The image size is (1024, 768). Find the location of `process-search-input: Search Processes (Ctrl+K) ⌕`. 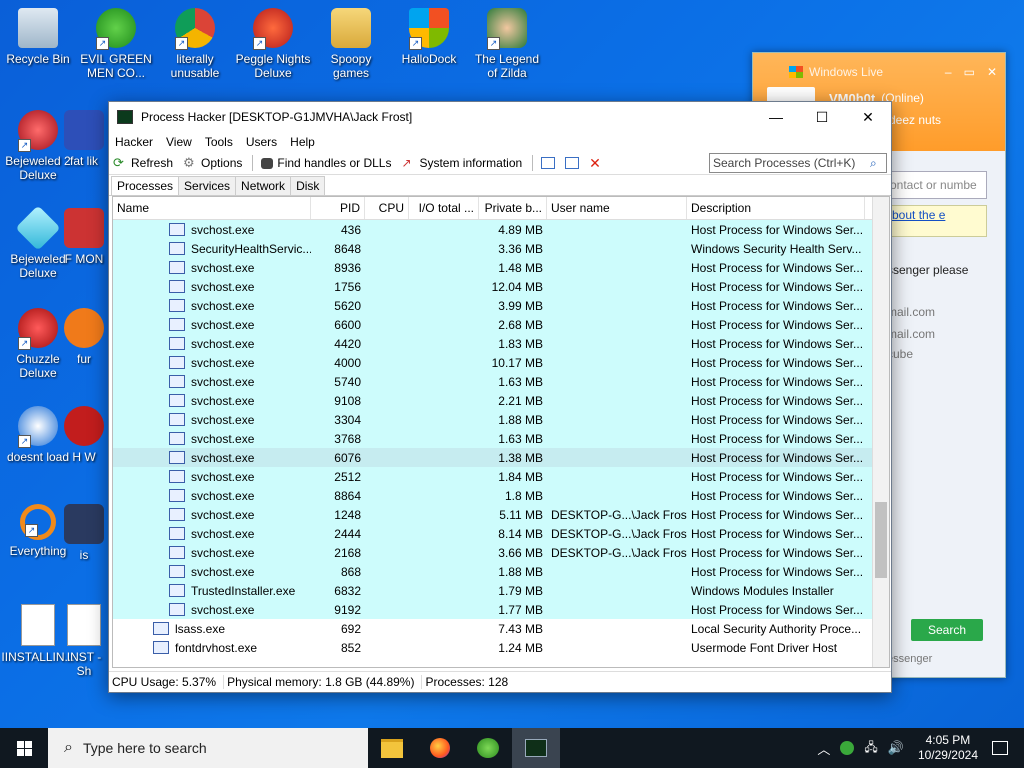

process-search-input: Search Processes (Ctrl+K) ⌕ is located at coordinates (798, 163).